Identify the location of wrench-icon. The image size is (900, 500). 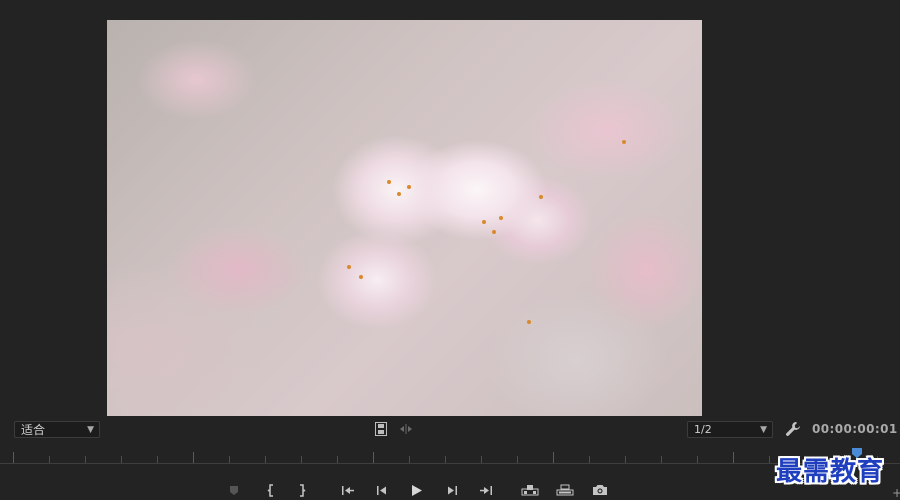
(793, 429).